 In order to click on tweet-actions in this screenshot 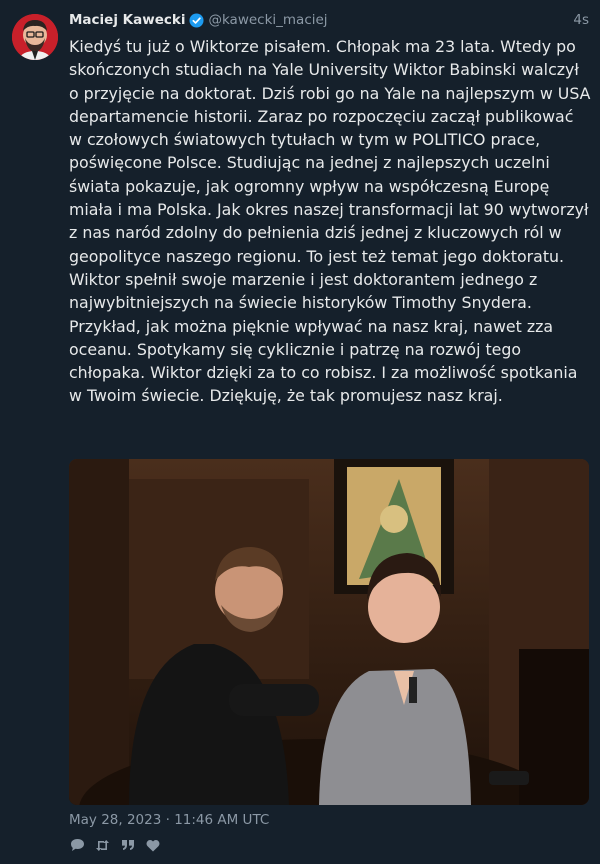, I will do `click(115, 845)`.